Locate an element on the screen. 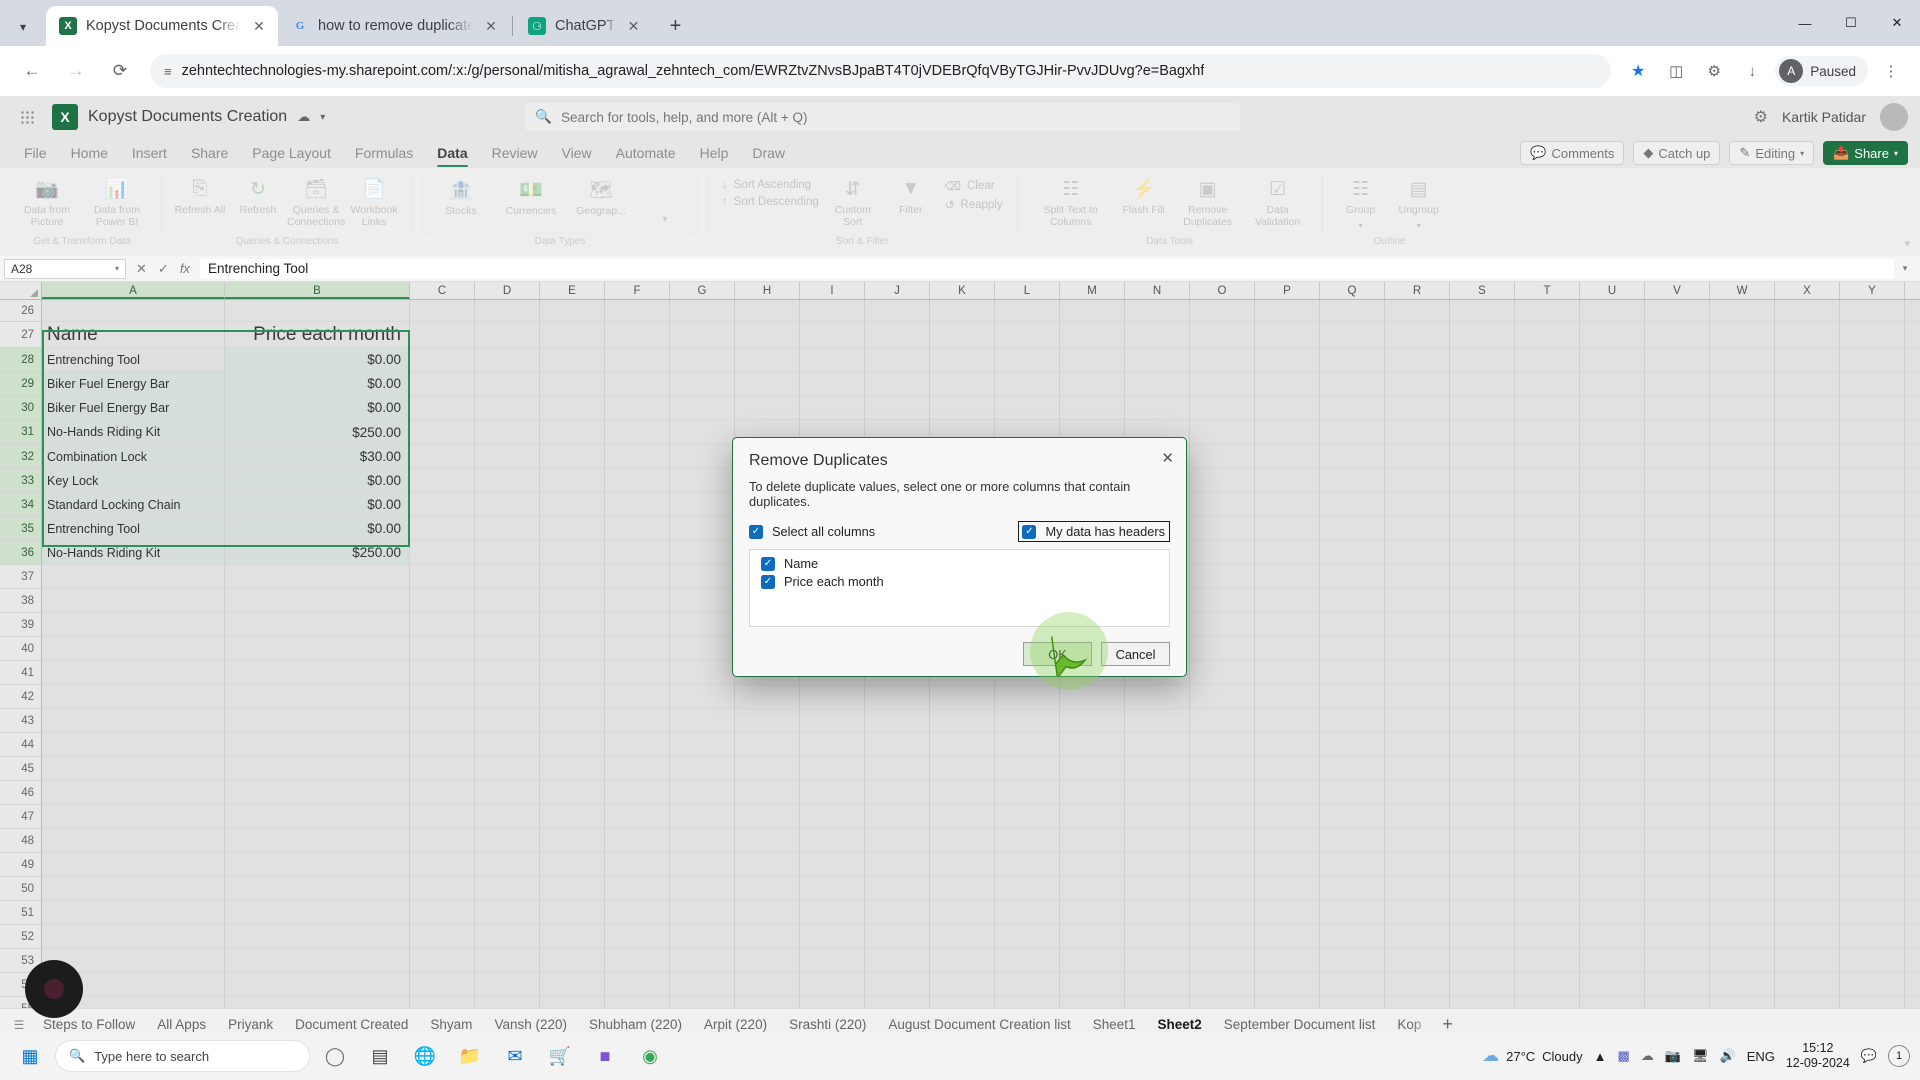  row-header: 33 is located at coordinates (21, 481).